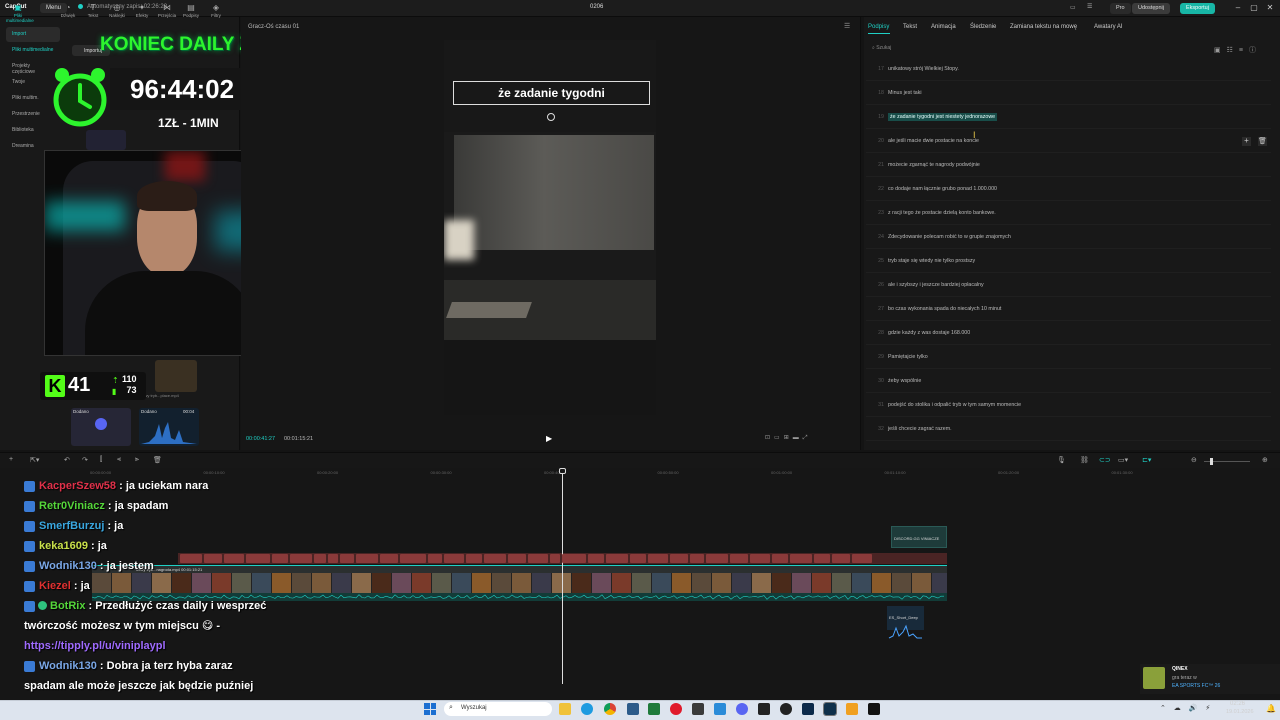  I want to click on image-icon: ▣, so click(1220, 50).